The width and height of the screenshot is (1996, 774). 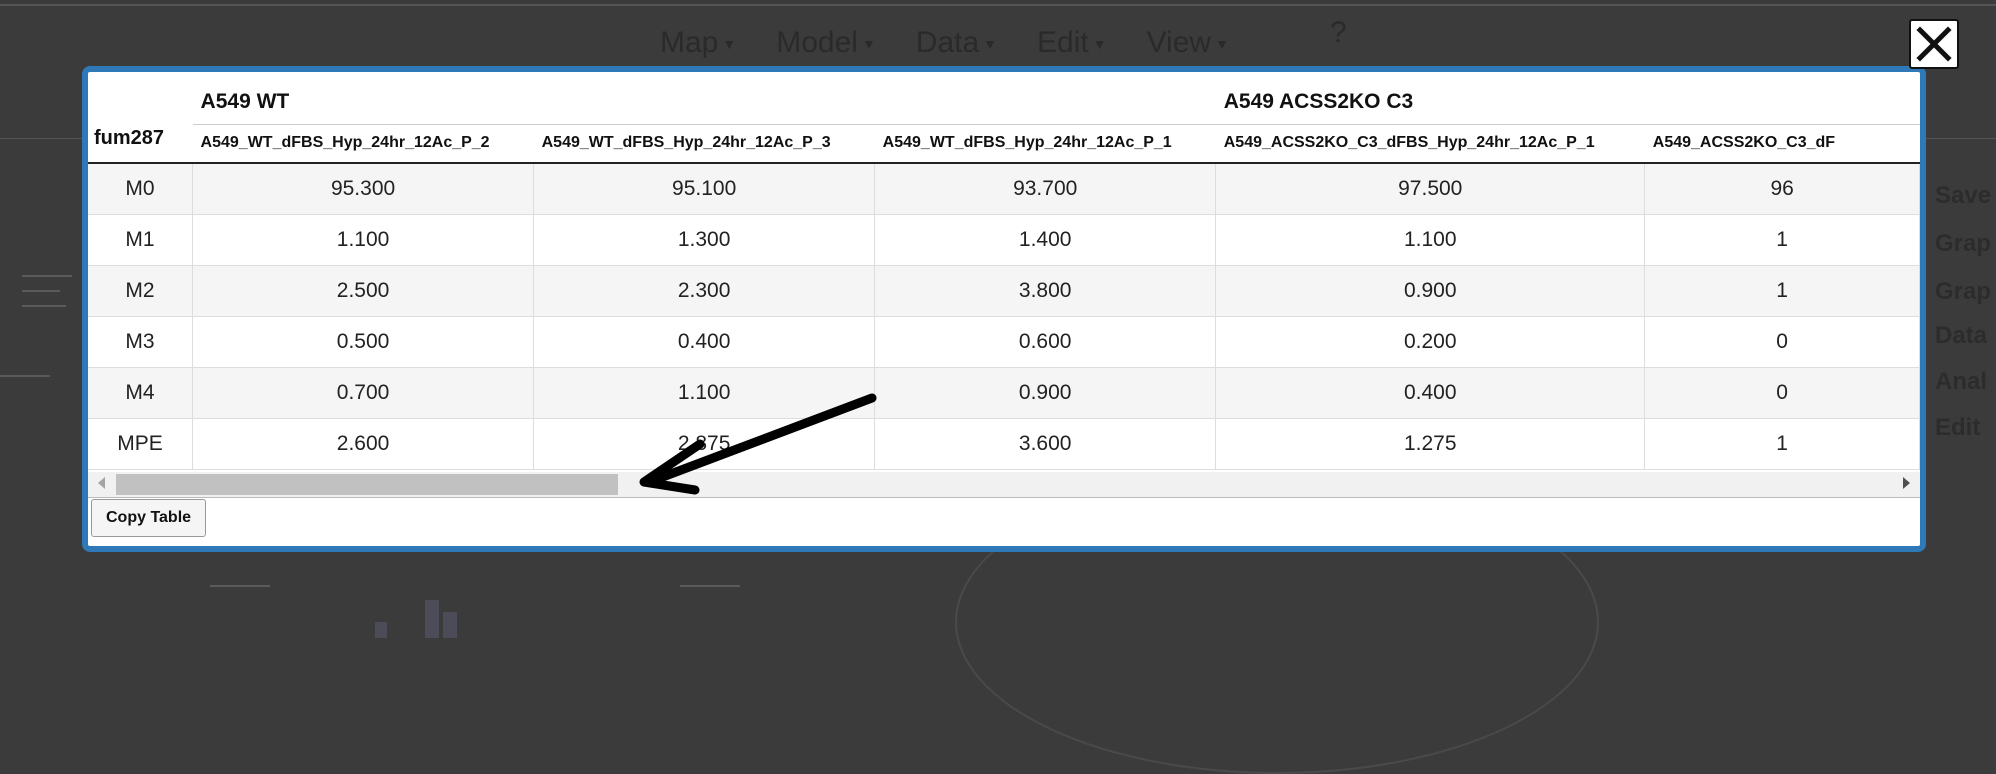 I want to click on table-row: M1 1.100 1.300 1.400 1.100 1, so click(x=1004, y=240).